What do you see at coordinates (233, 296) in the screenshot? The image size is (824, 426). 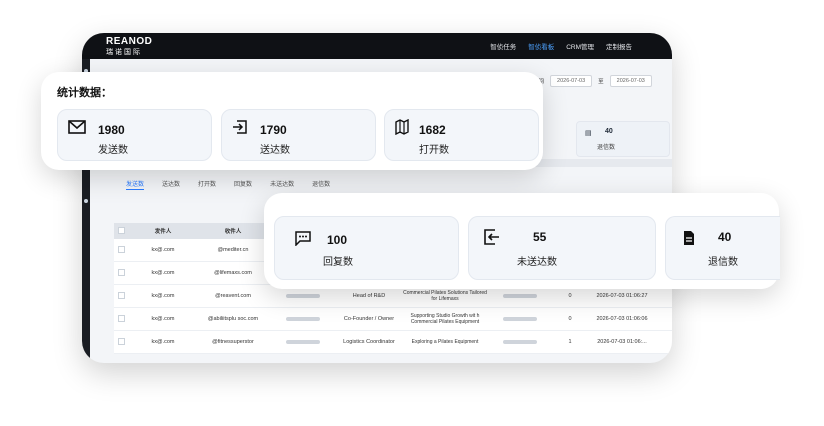 I see `cell-recipient: @reavent.com` at bounding box center [233, 296].